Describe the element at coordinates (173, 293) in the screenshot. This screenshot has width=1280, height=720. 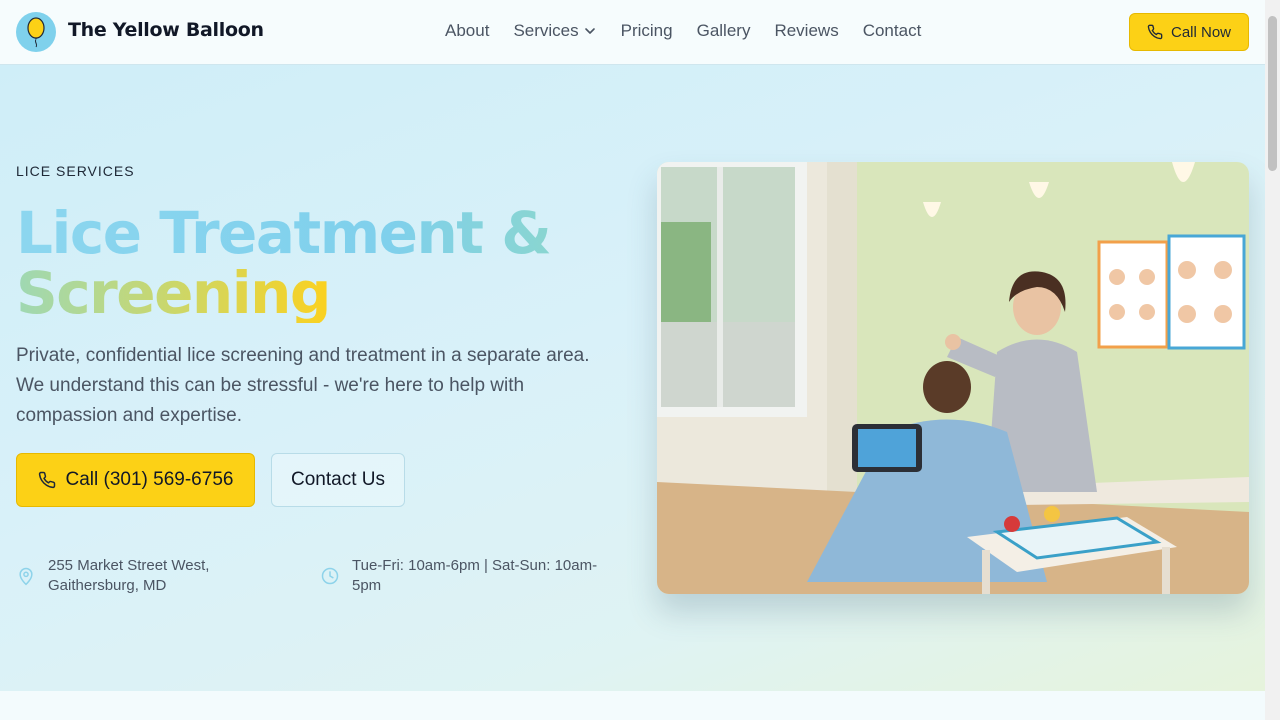
I see `title-line-2: Screening` at that location.